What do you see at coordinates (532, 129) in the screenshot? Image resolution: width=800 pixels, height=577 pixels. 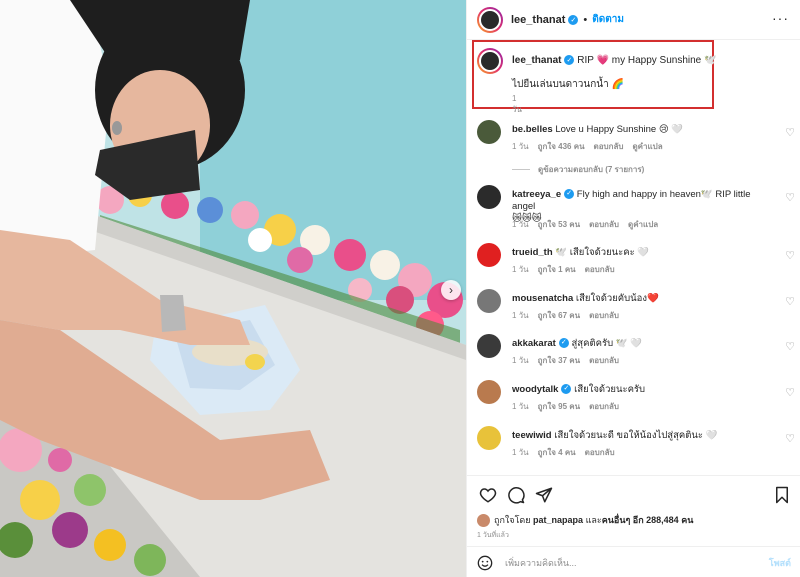 I see `commenter-username: be.belles` at bounding box center [532, 129].